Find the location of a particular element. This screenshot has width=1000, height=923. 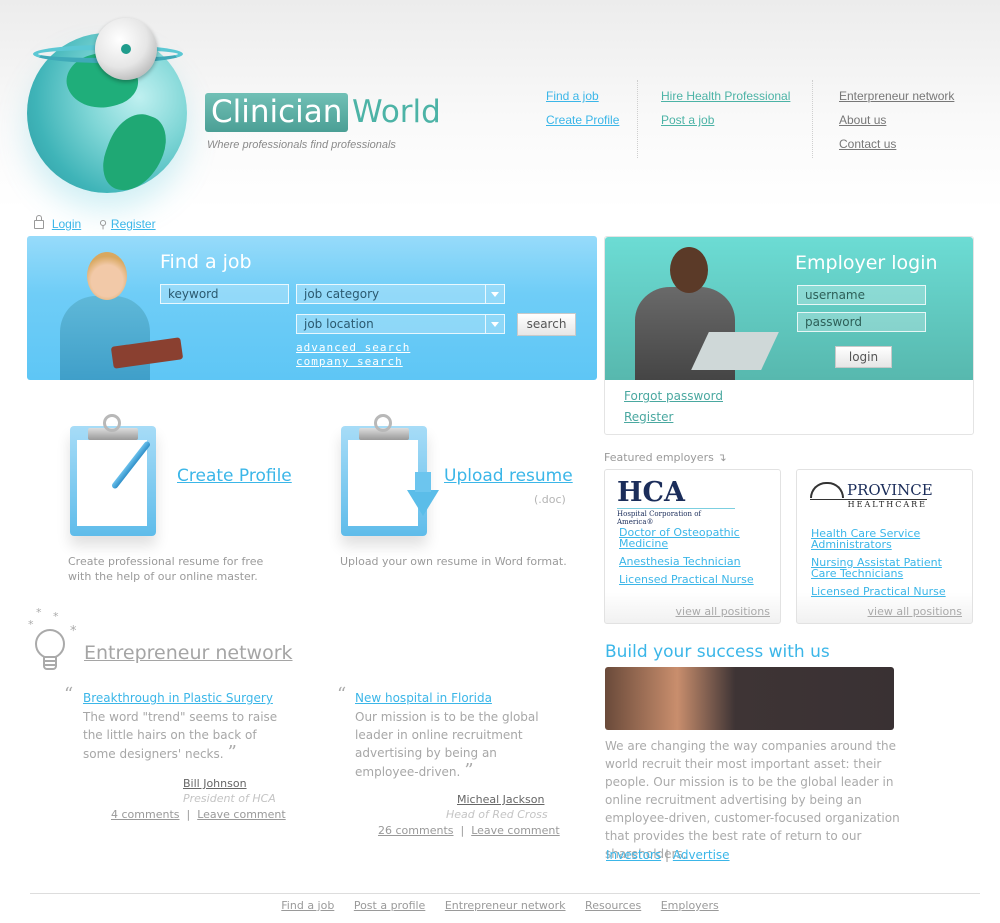

top-nav-col2: Hire Health Professional Post a job is located at coordinates (725, 121).